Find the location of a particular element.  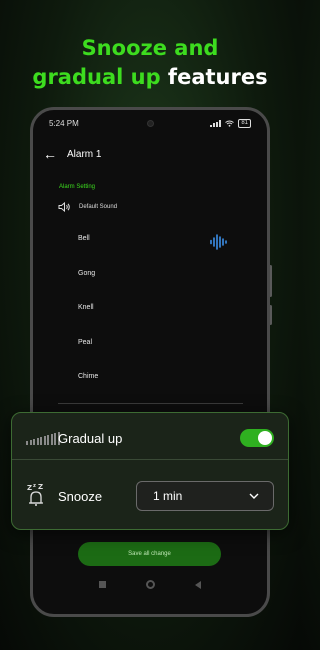

status-icons: 81 is located at coordinates (230, 123).